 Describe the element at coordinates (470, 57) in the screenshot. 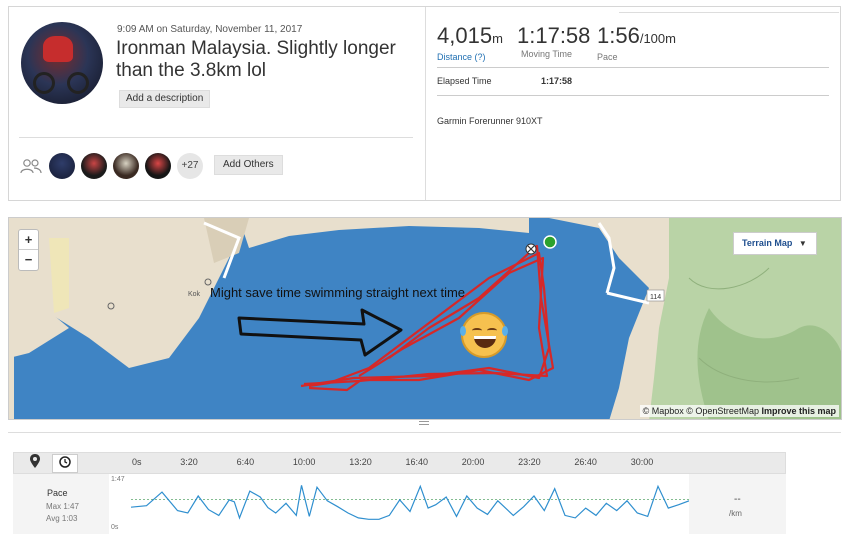

I see `distance-label: Distance (?)` at that location.